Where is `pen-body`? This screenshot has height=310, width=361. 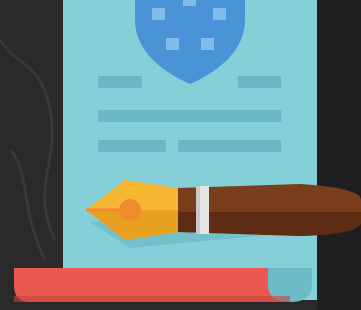 pen-body is located at coordinates (269, 210).